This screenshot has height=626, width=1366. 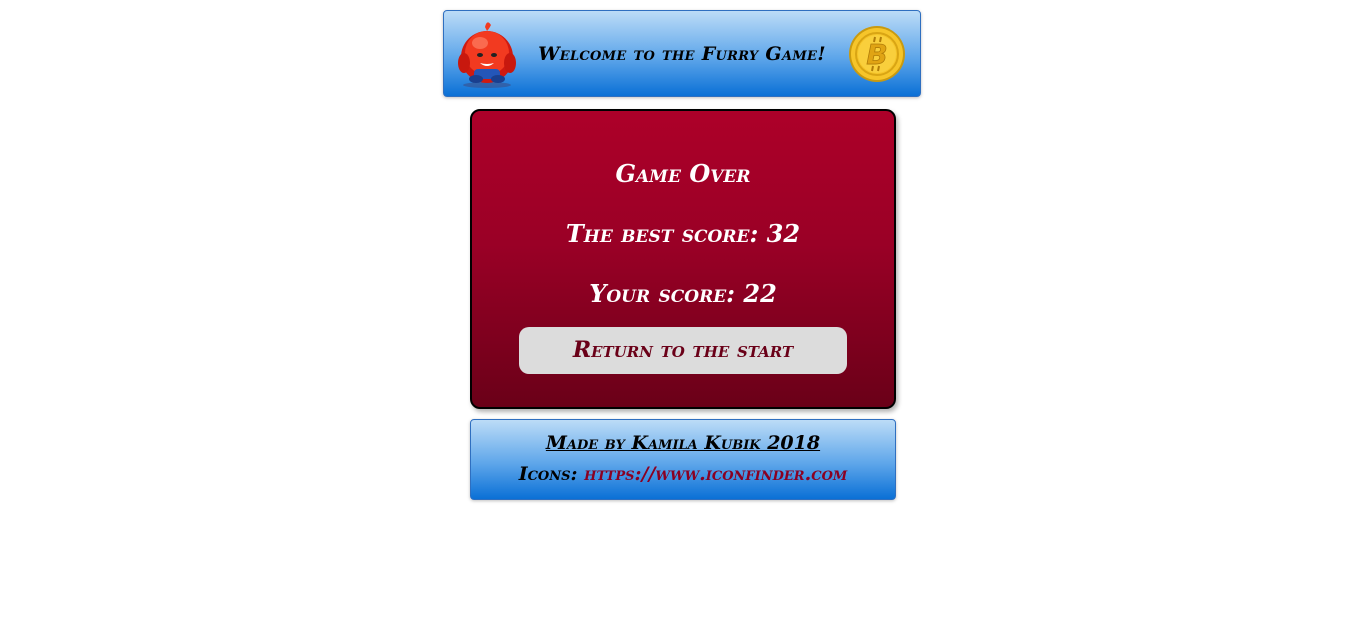 I want to click on footer-author: Made by Kamila Kubik 2018, so click(x=683, y=443).